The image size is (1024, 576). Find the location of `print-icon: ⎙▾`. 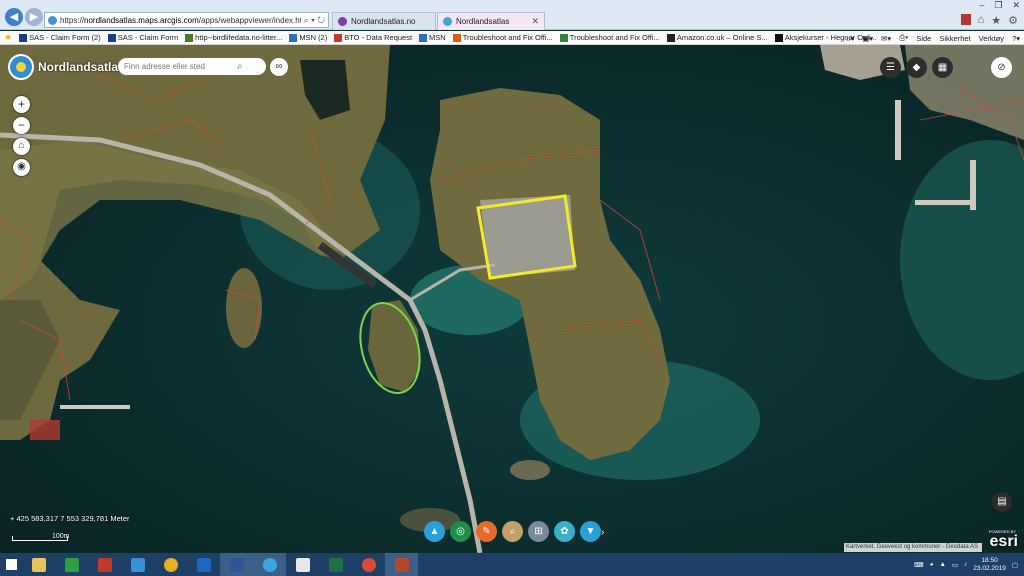

print-icon: ⎙▾ is located at coordinates (903, 38).